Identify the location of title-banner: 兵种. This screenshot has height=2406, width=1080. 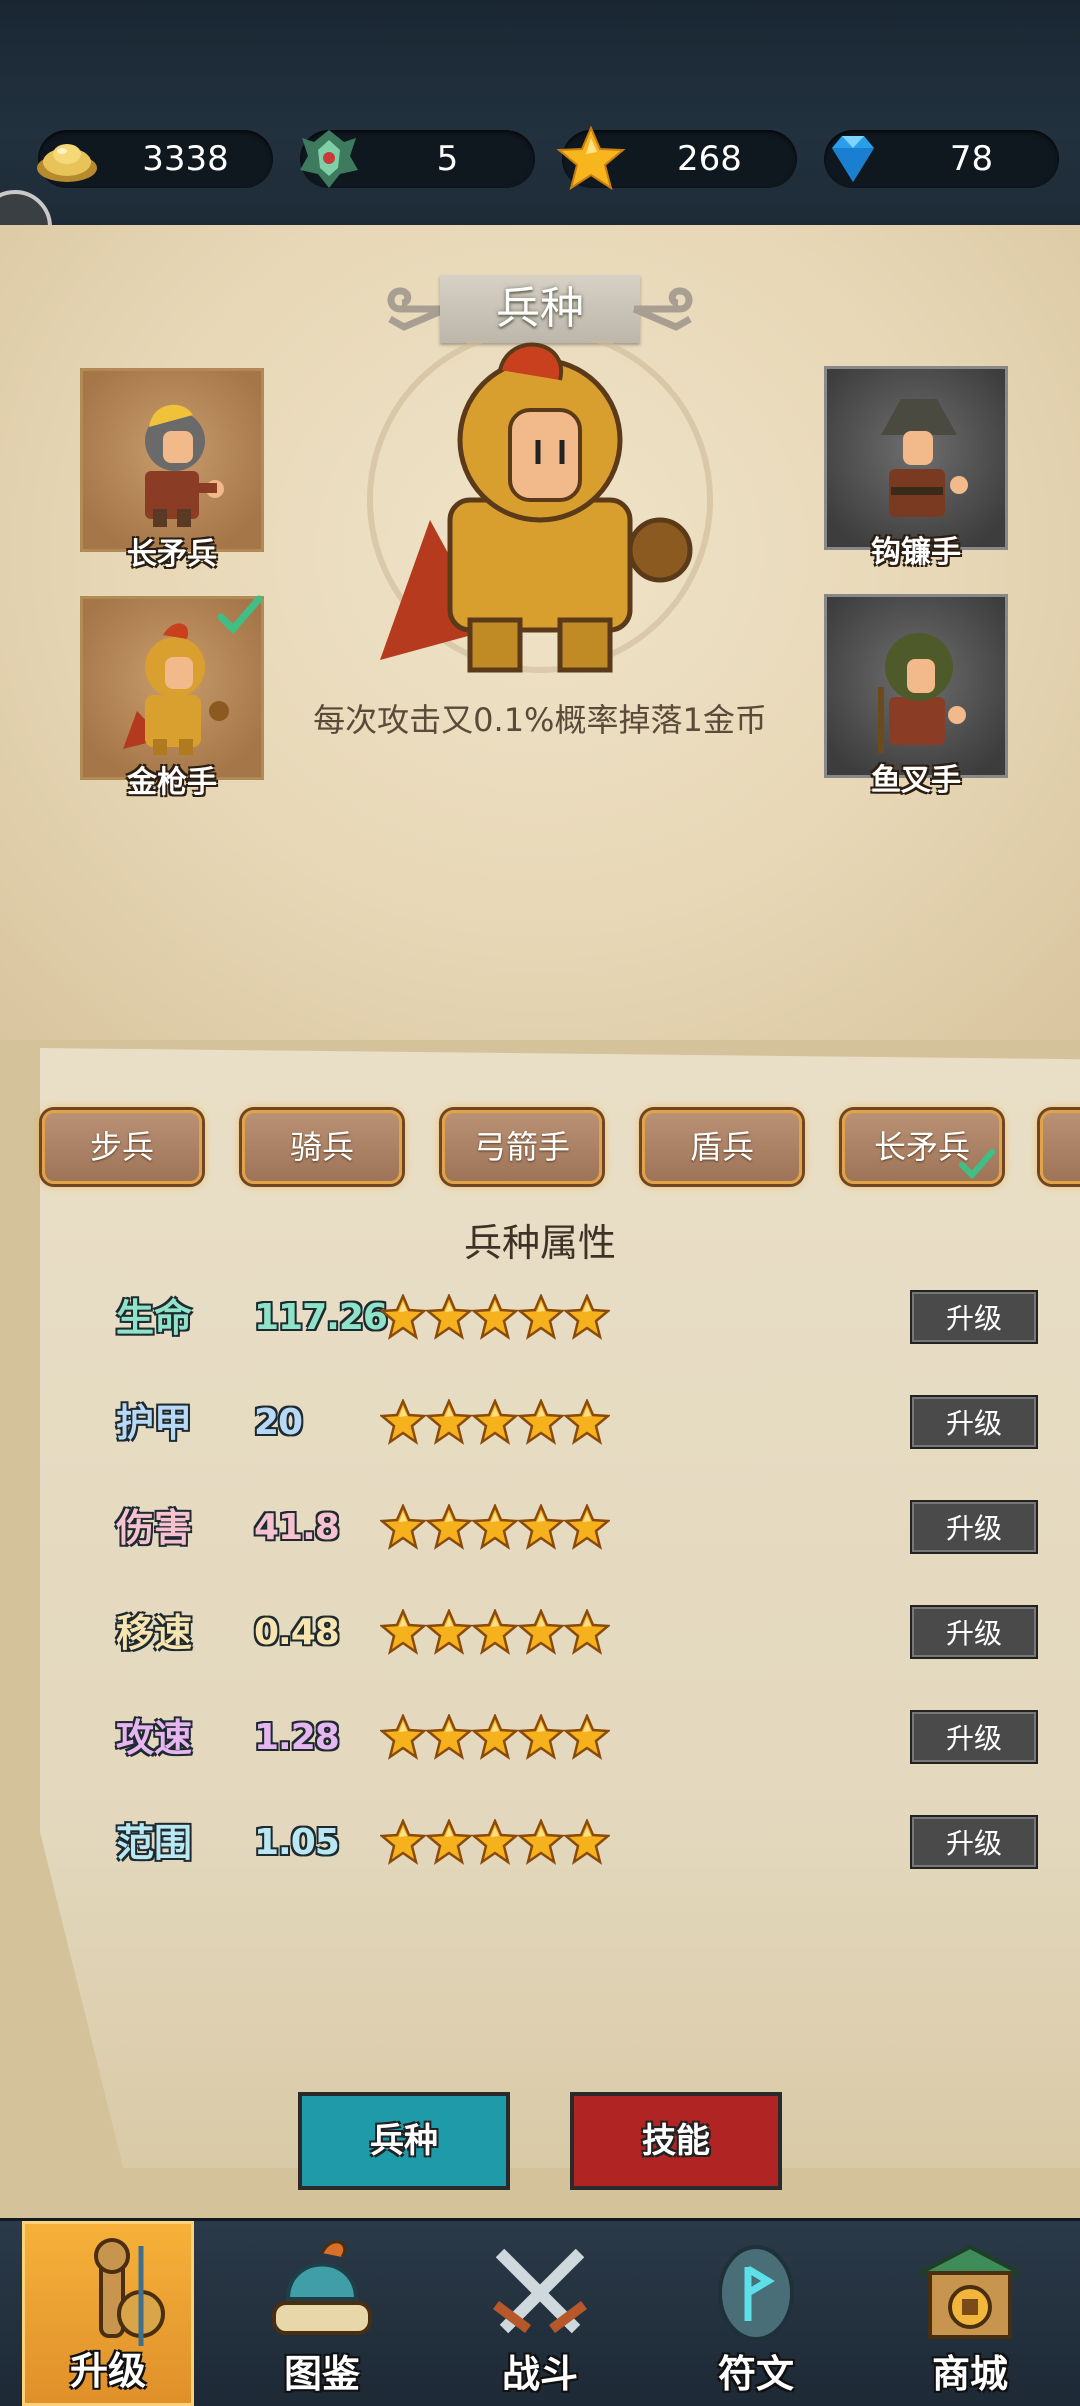
(540, 309).